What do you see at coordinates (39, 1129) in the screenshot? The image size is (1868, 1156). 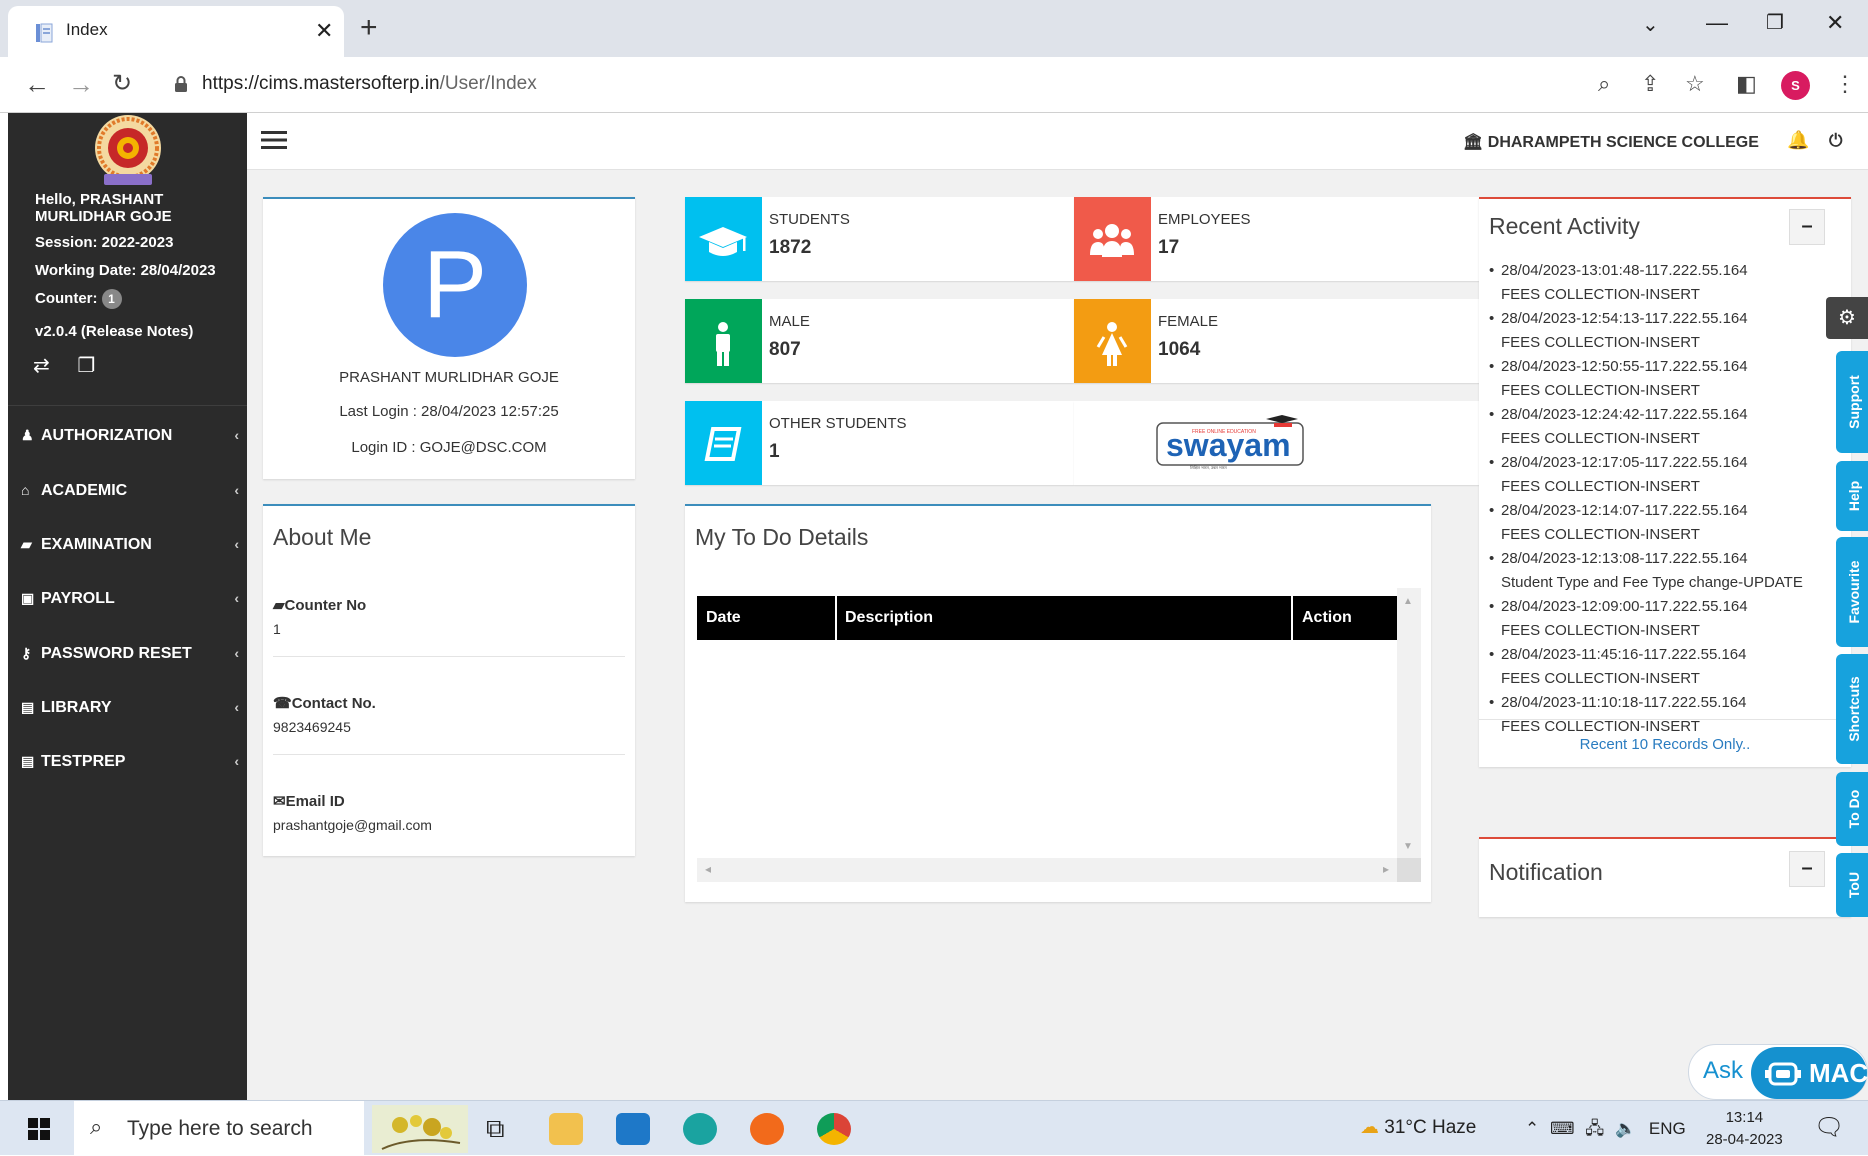 I see `windows-start-icon` at bounding box center [39, 1129].